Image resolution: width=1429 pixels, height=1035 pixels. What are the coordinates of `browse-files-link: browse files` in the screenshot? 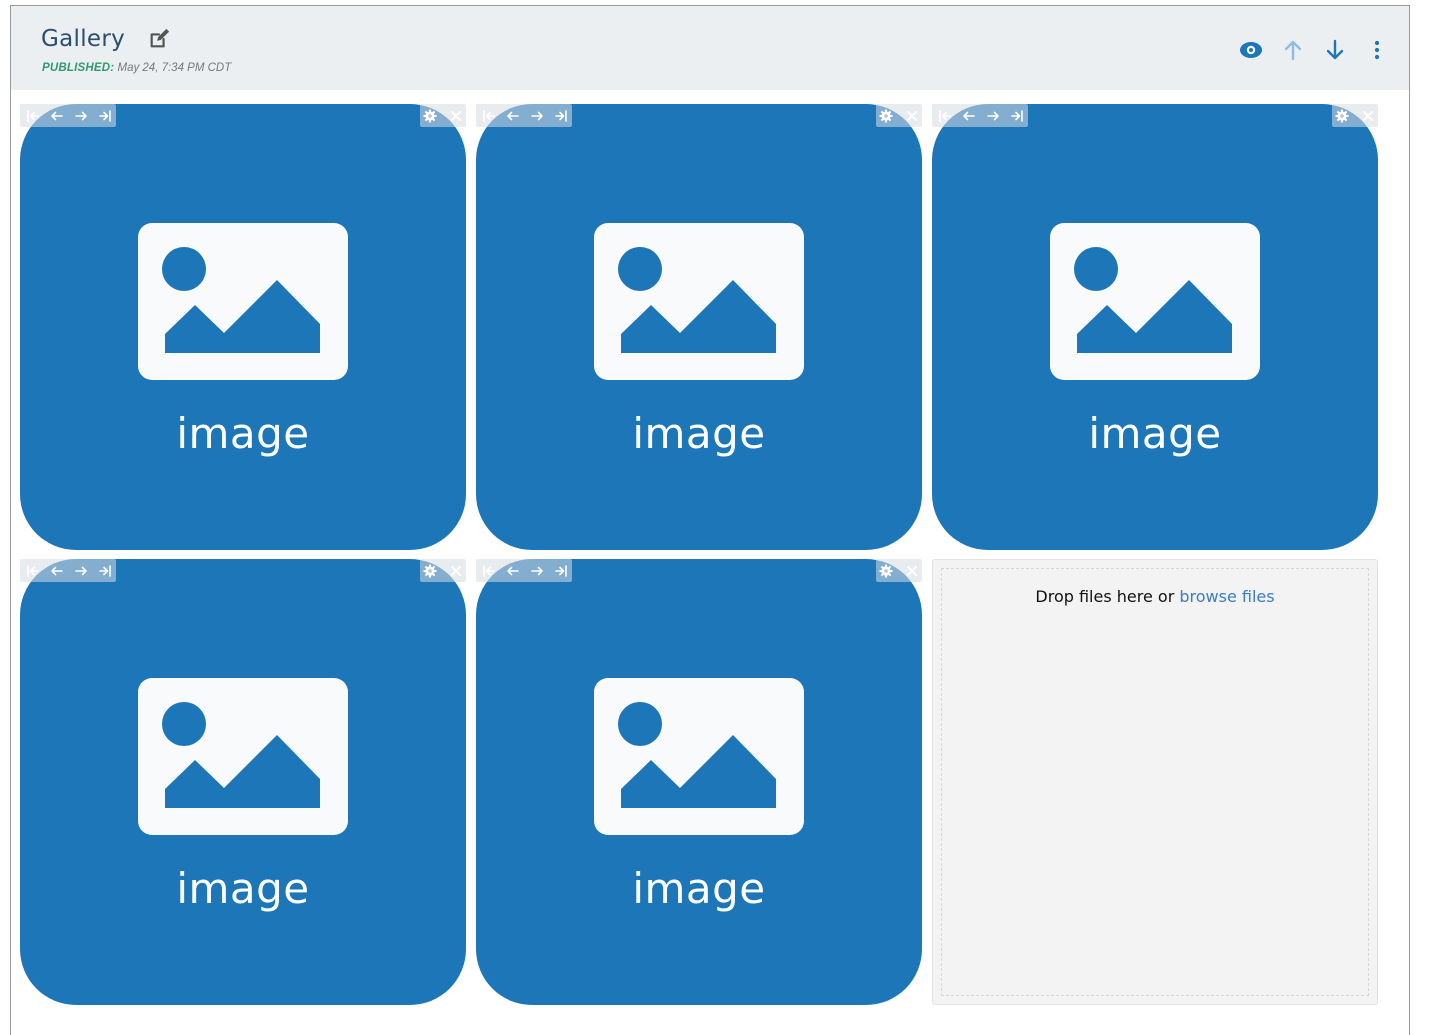 It's located at (1226, 596).